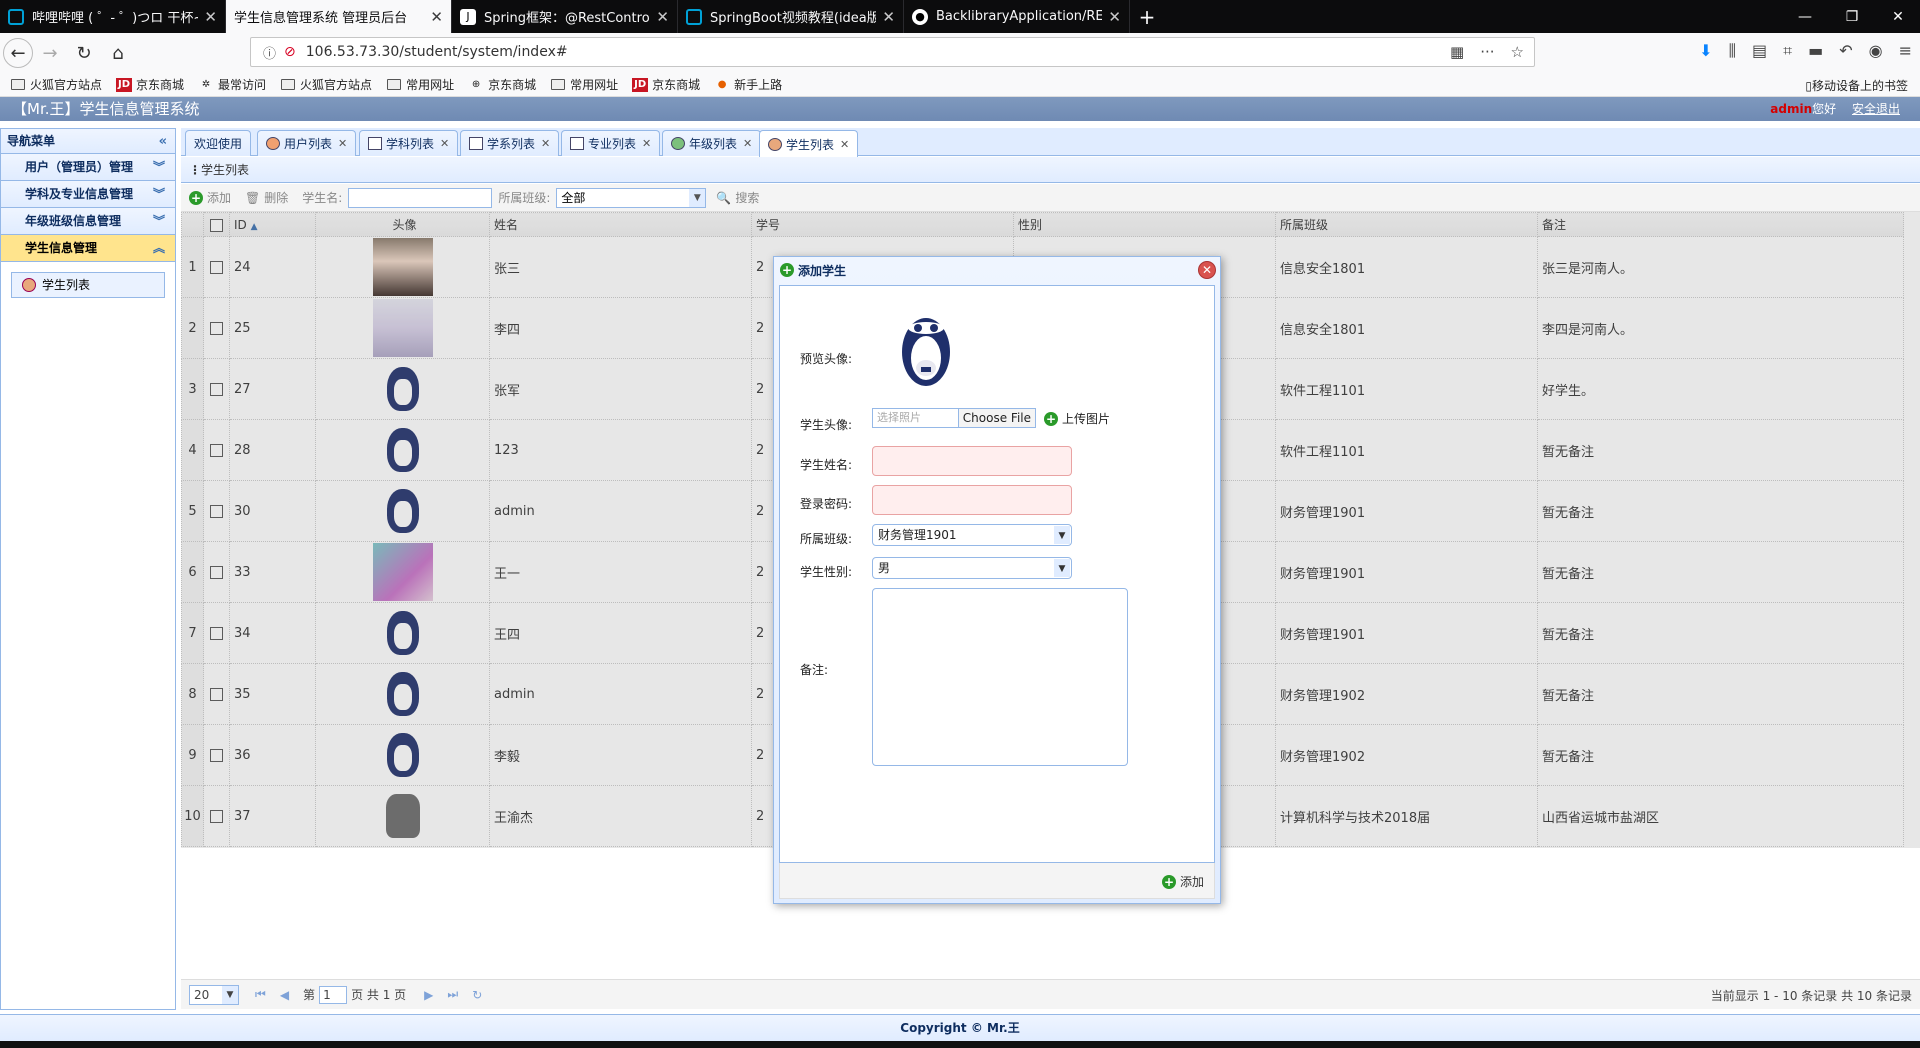 The image size is (1920, 1048). What do you see at coordinates (972, 461) in the screenshot?
I see `student-name-input` at bounding box center [972, 461].